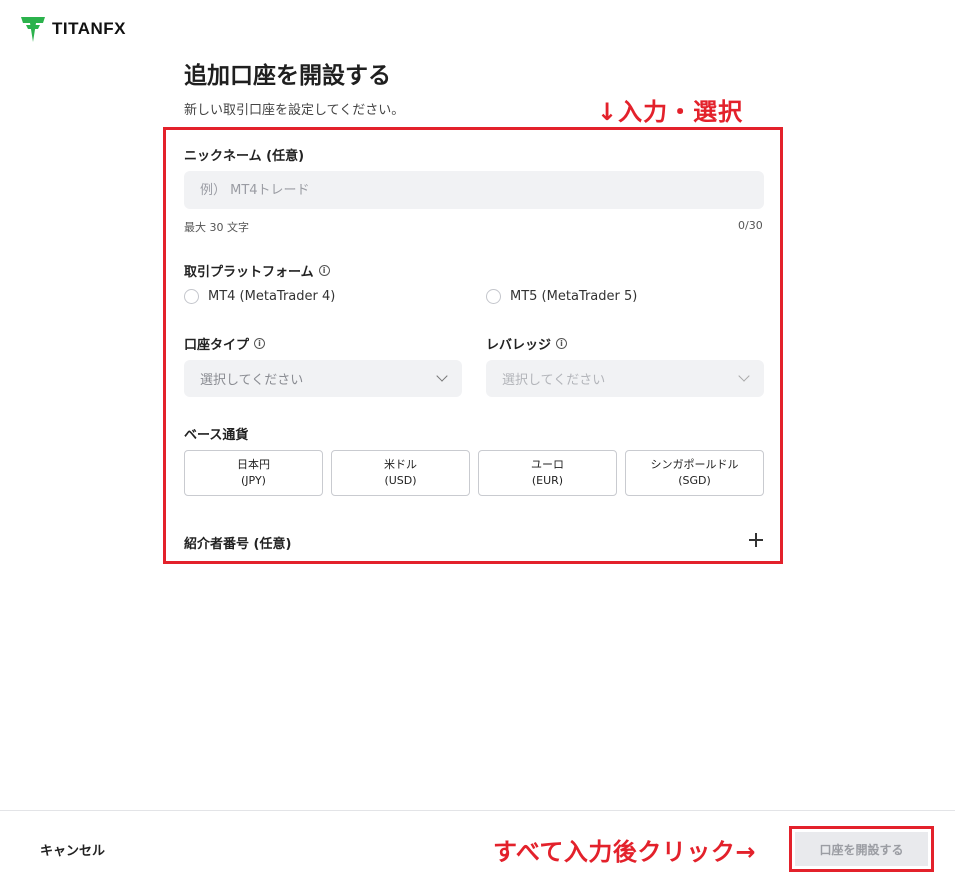 The width and height of the screenshot is (955, 891). I want to click on footer-divider, so click(477, 810).